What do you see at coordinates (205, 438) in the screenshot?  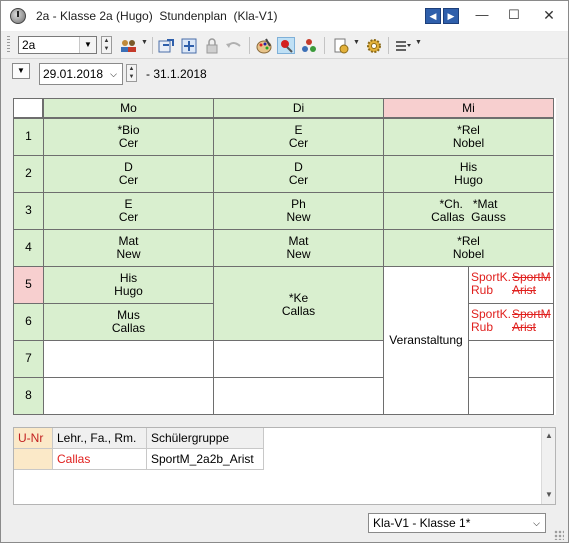 I see `group-header: Schülergruppe` at bounding box center [205, 438].